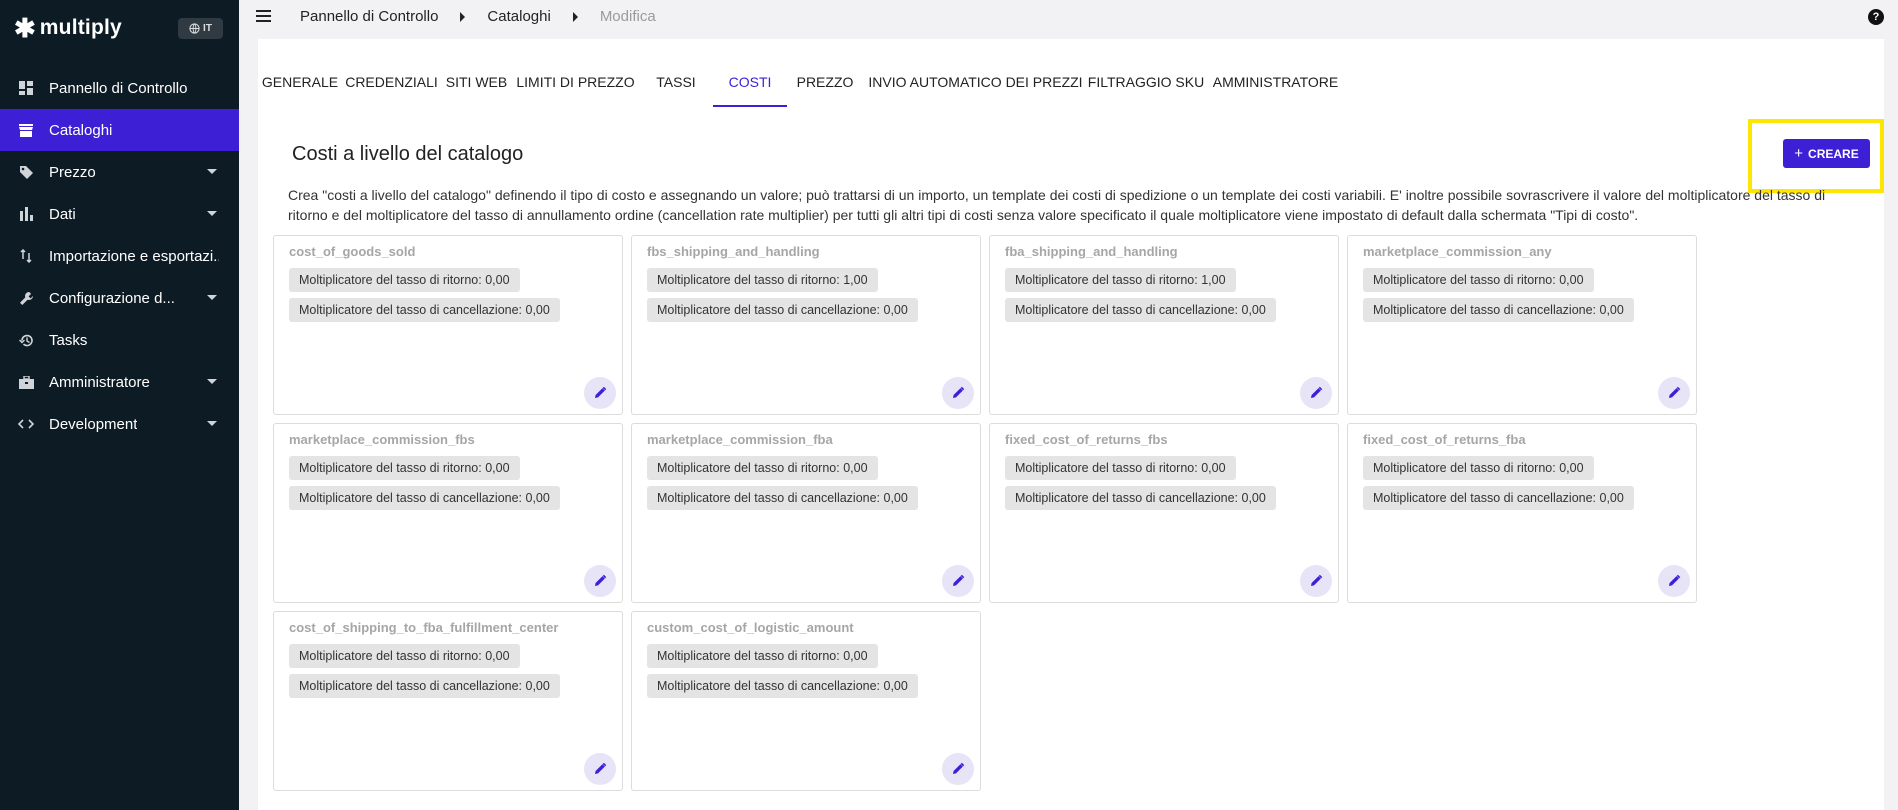 Image resolution: width=1898 pixels, height=810 pixels. Describe the element at coordinates (518, 16) in the screenshot. I see `breadcrumb-catalogs: Cataloghi` at that location.